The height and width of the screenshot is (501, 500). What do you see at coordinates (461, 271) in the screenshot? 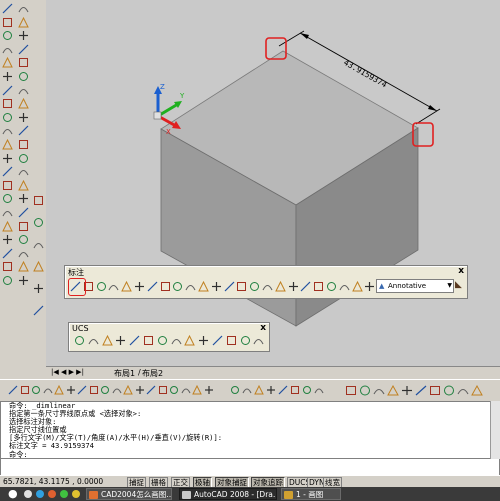
I see `dimension-toolbar-close-button: x` at bounding box center [461, 271].